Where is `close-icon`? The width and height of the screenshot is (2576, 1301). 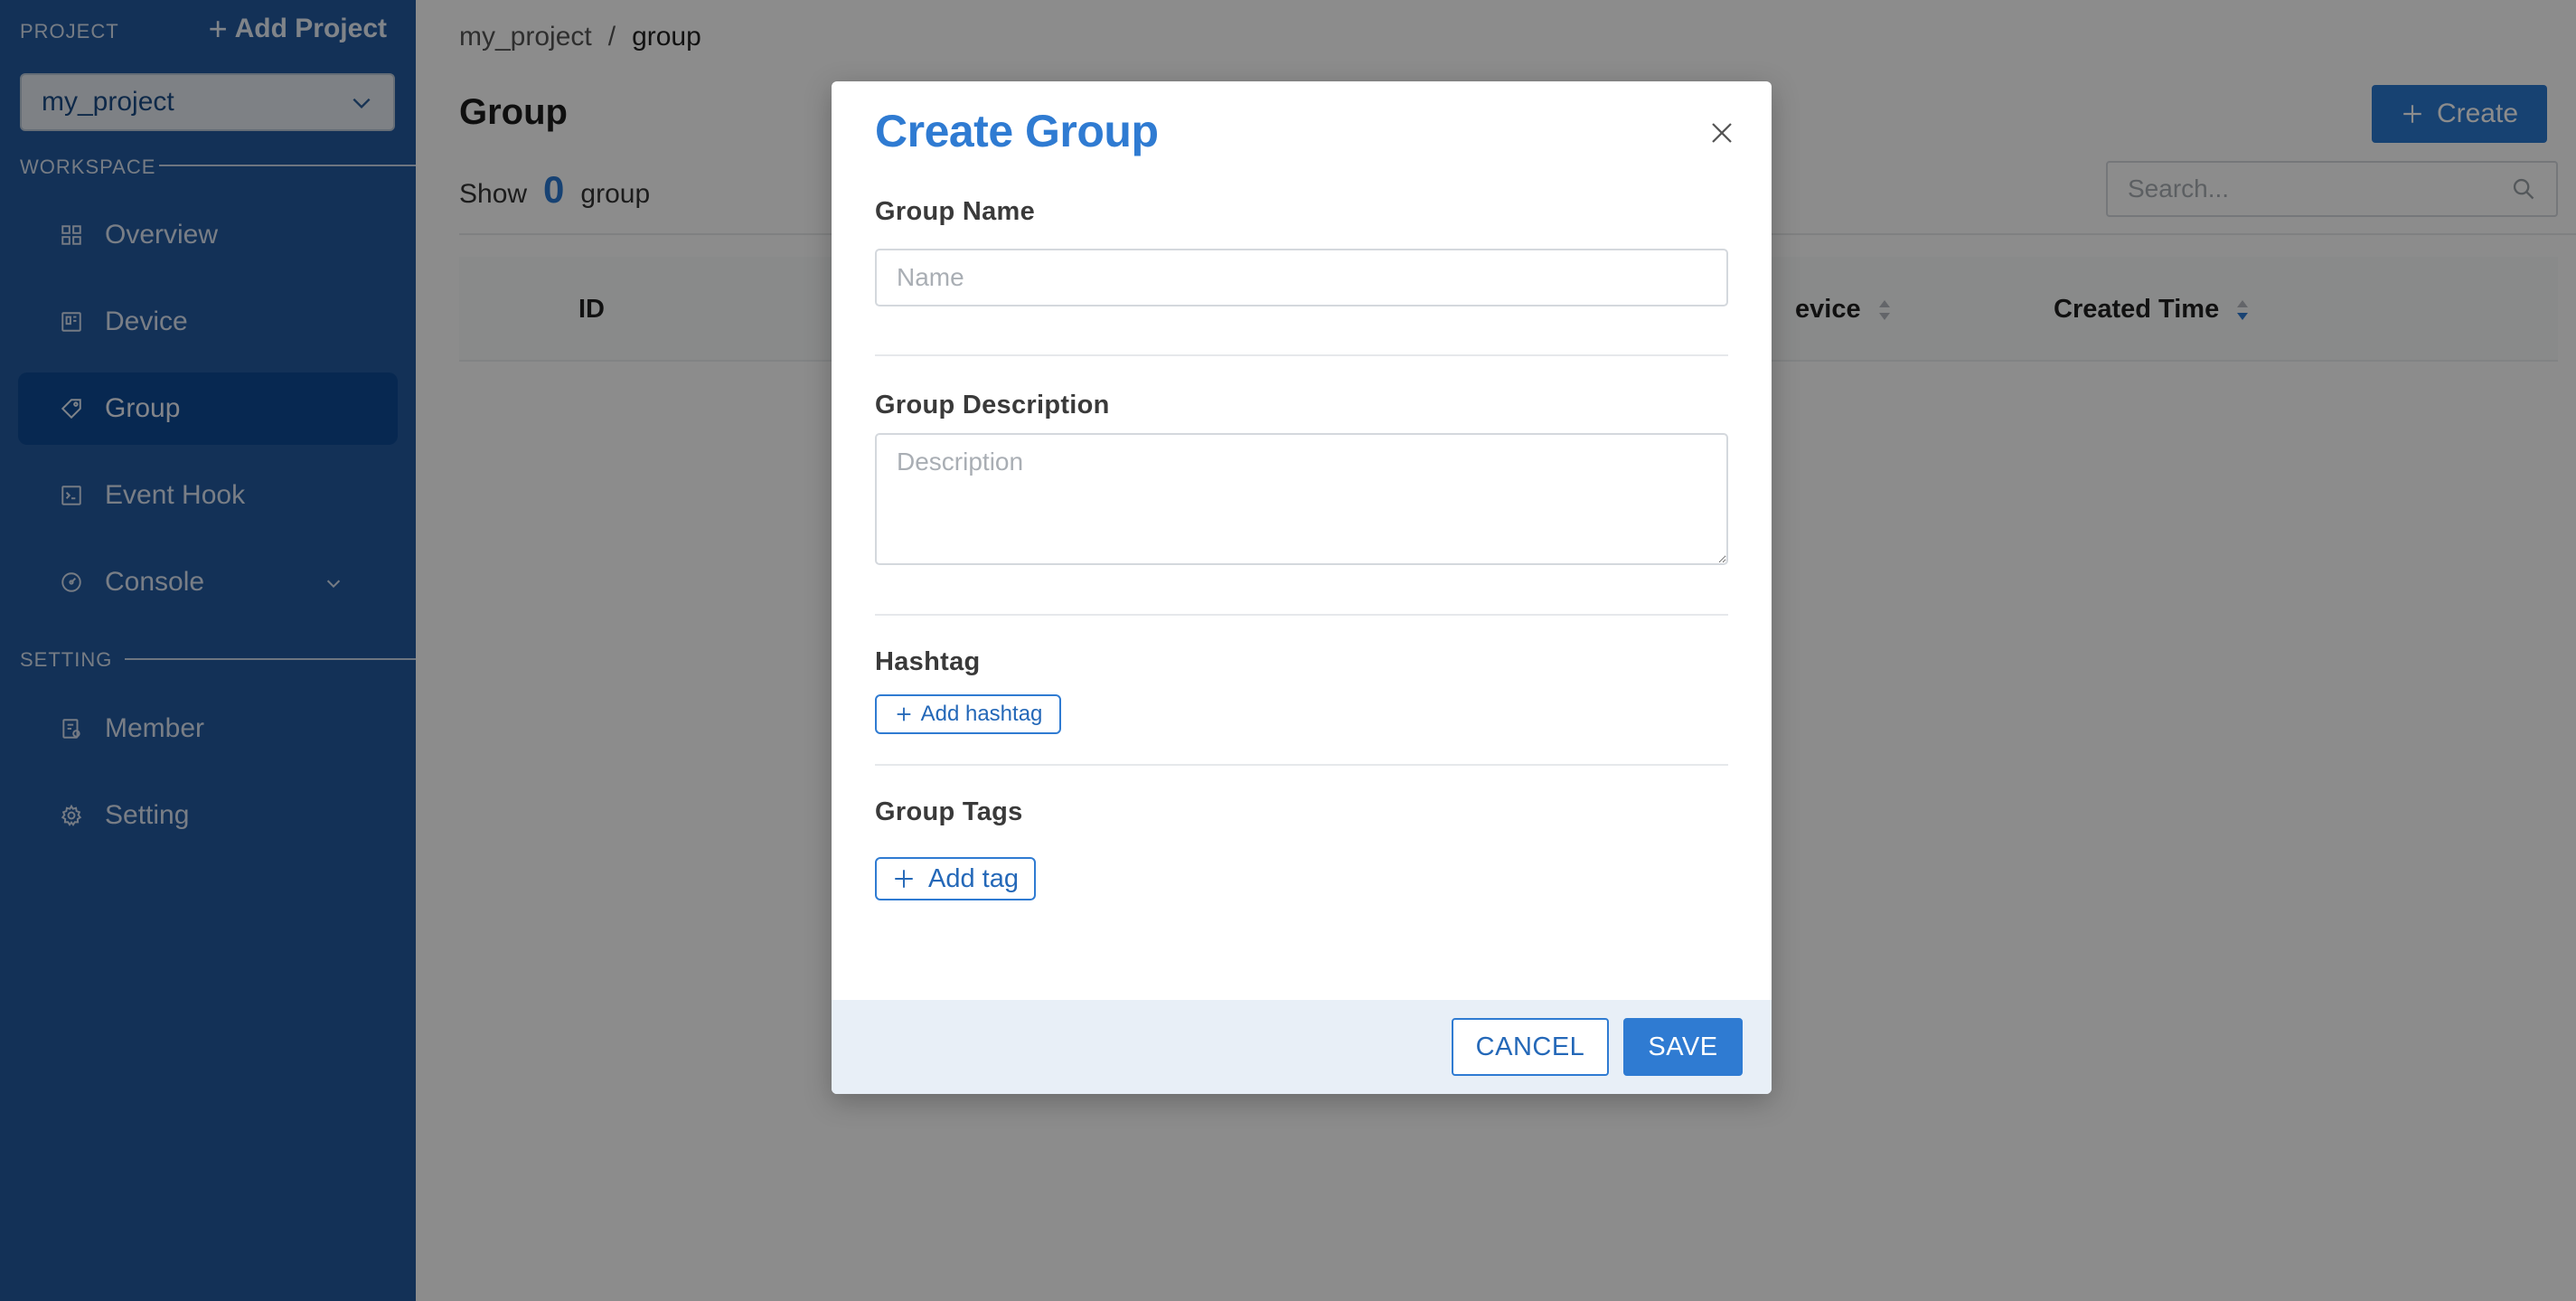 close-icon is located at coordinates (1722, 132).